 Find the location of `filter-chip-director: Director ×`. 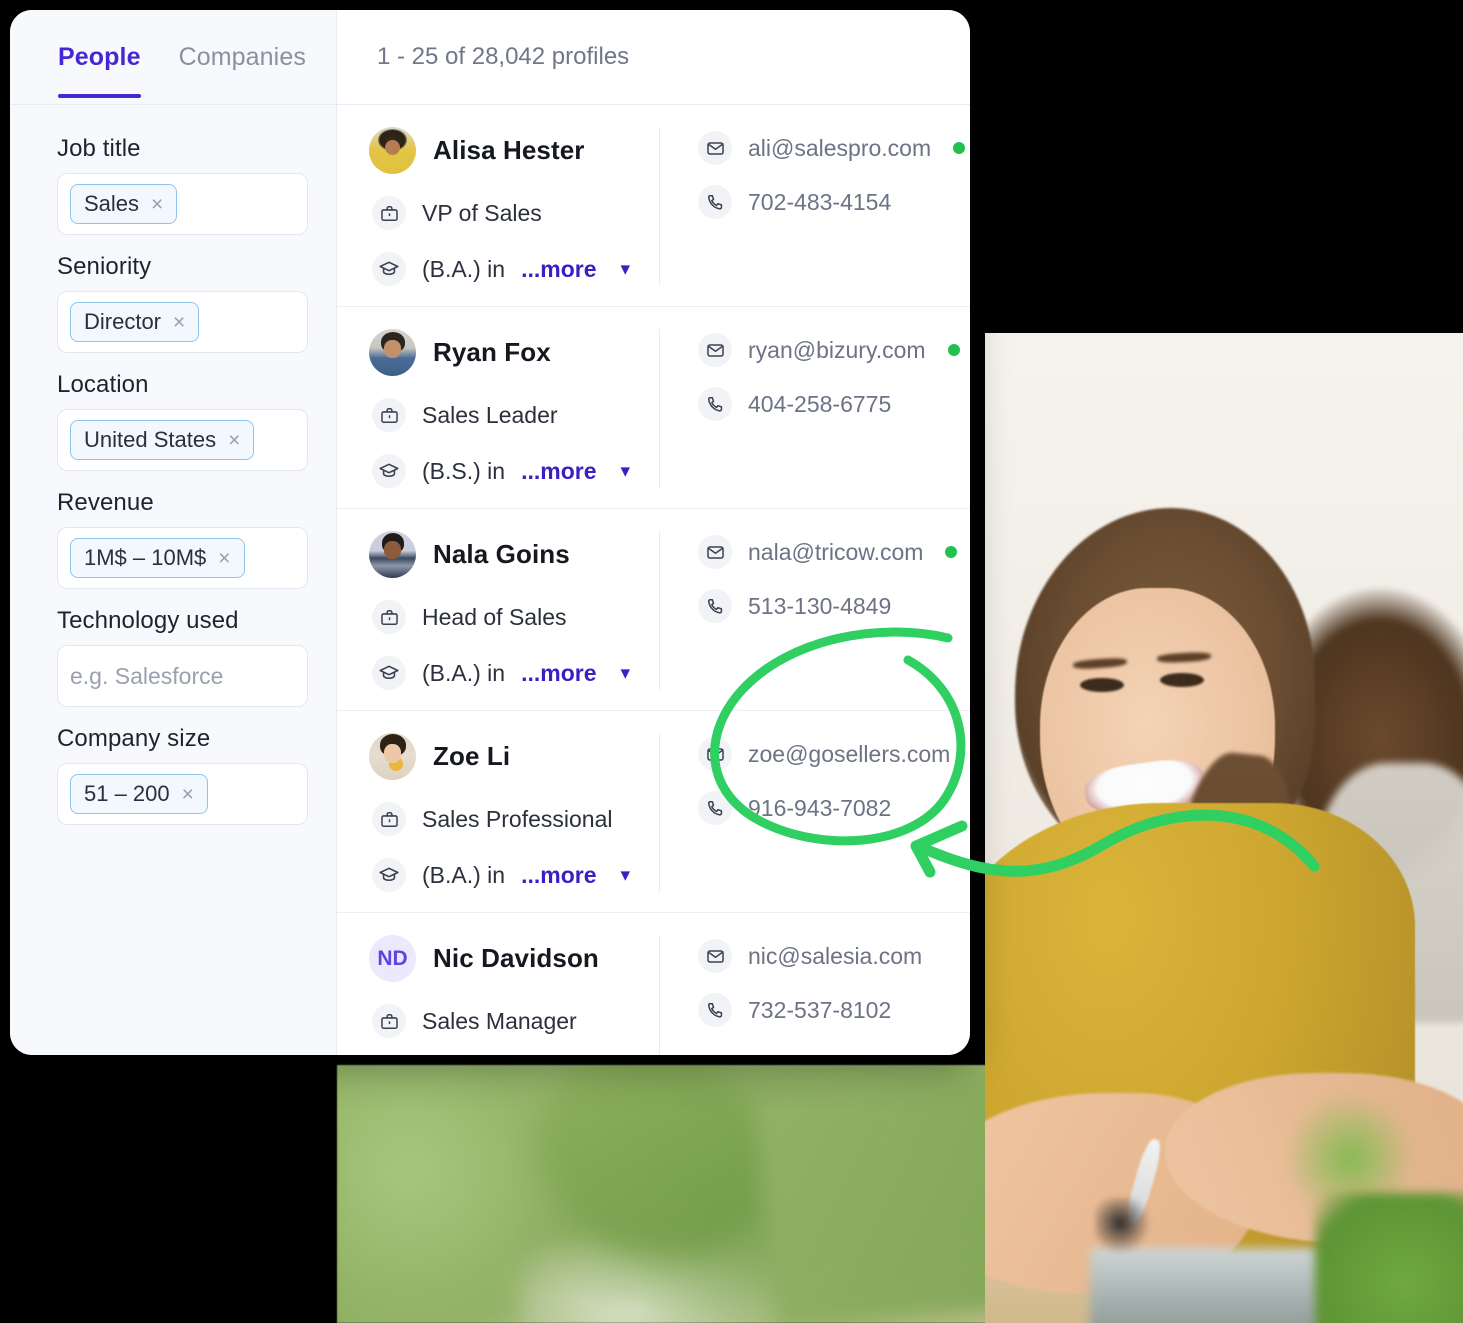

filter-chip-director: Director × is located at coordinates (135, 322).